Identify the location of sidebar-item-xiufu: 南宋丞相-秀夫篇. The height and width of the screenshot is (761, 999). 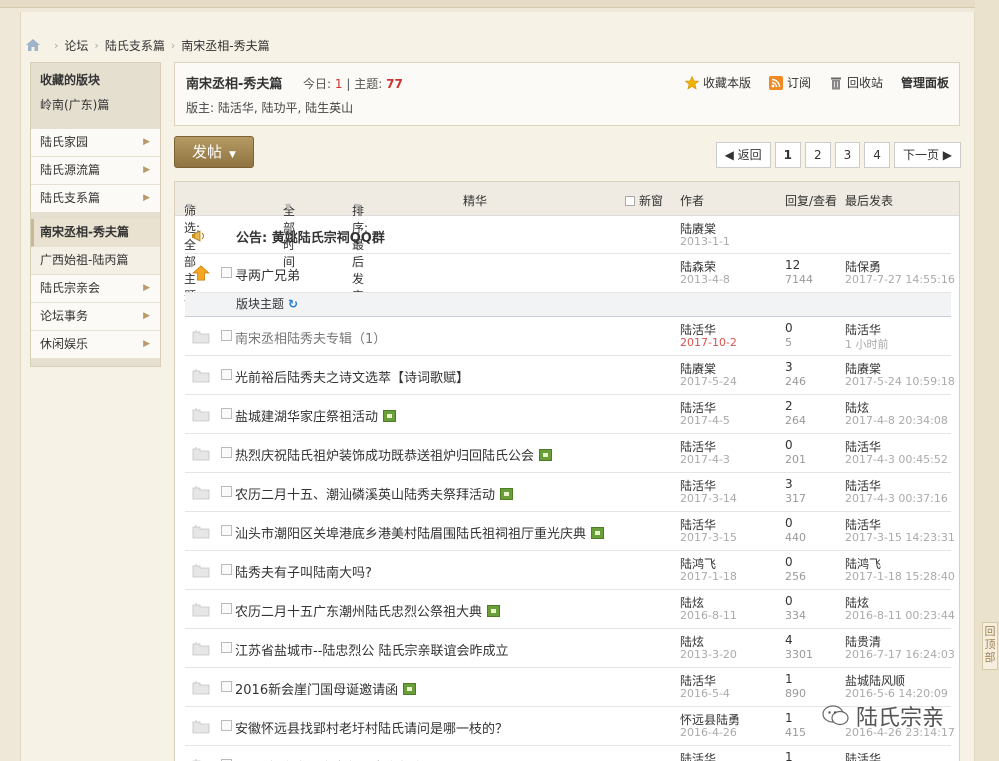
(95, 233).